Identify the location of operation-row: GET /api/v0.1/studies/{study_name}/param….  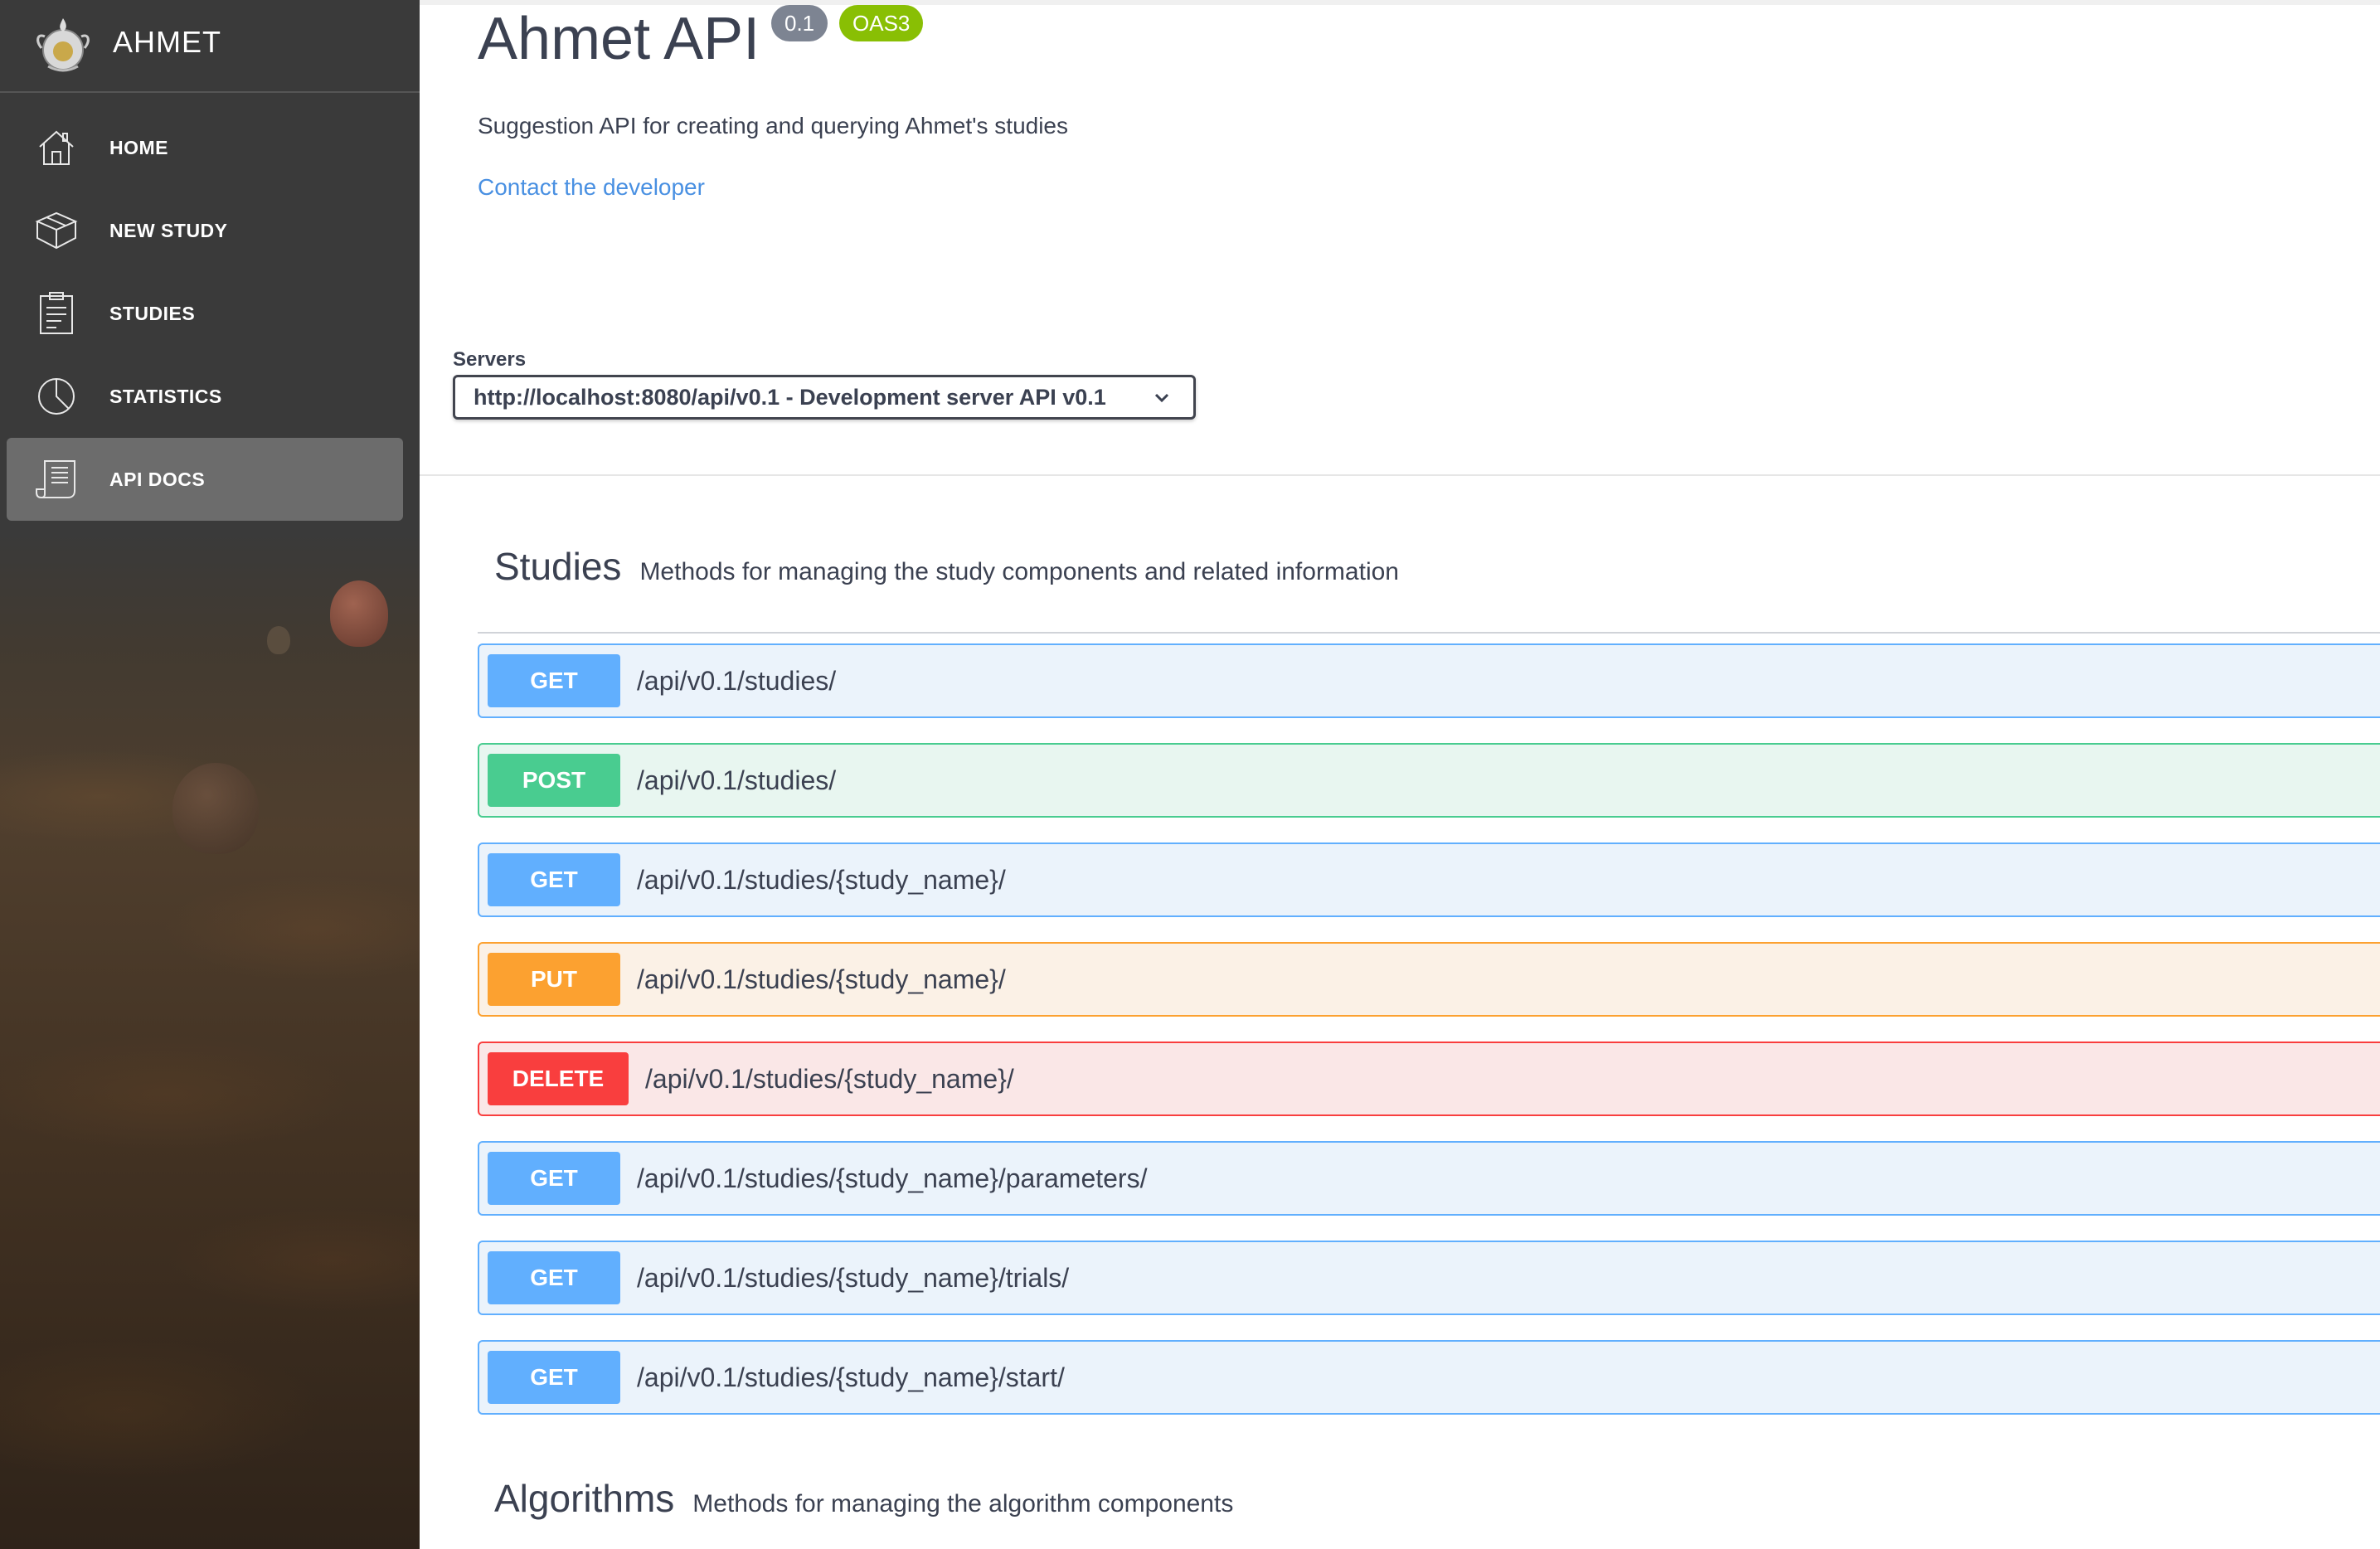
(1429, 1178).